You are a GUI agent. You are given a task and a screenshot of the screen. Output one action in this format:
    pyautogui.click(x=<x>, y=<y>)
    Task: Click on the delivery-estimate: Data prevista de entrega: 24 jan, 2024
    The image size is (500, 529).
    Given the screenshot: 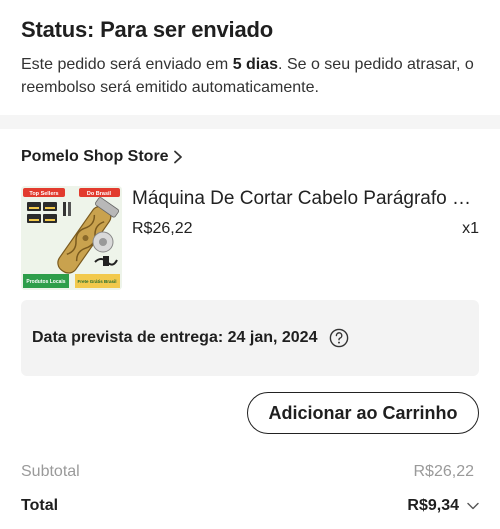 What is the action you would take?
    pyautogui.click(x=250, y=338)
    